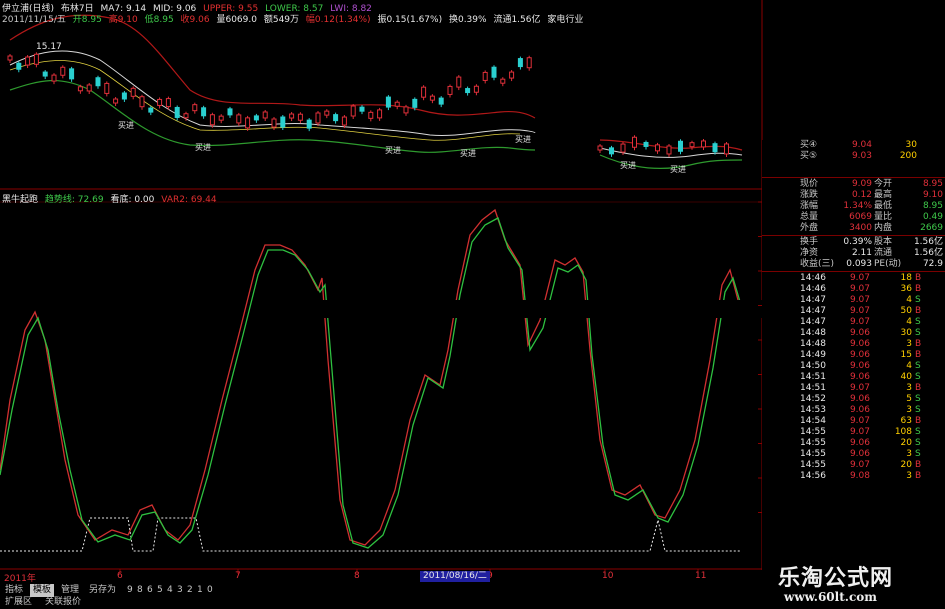 This screenshot has height=609, width=945. I want to click on tick-side: B, so click(918, 289).